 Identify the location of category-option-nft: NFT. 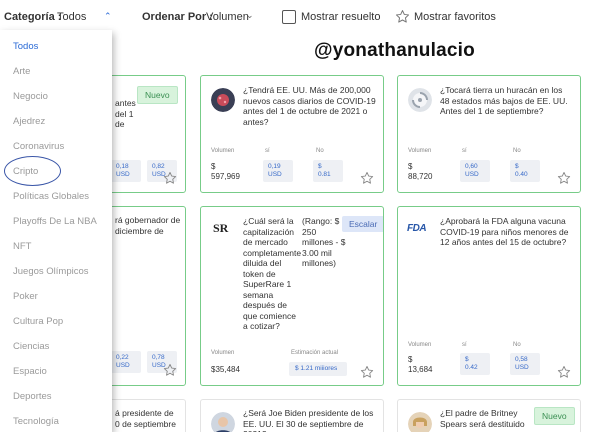
(22, 246).